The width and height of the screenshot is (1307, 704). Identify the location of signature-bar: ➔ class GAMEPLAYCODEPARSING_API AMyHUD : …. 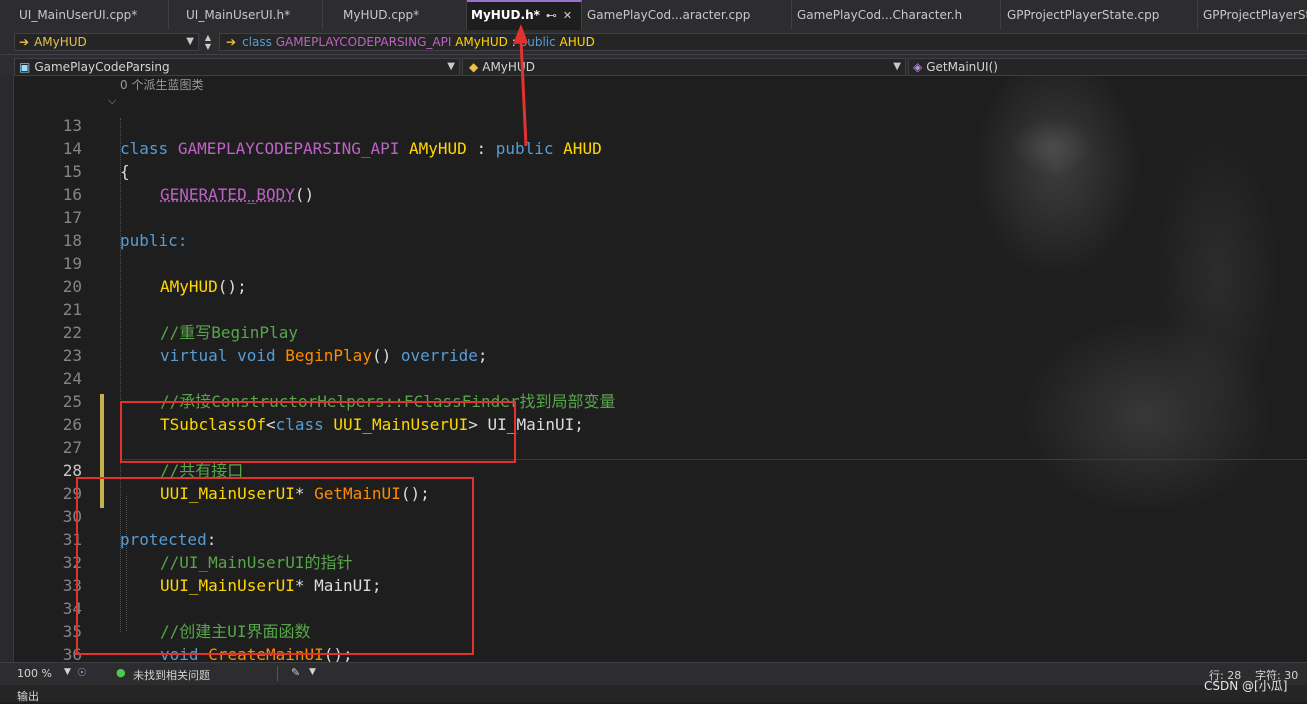
(763, 42).